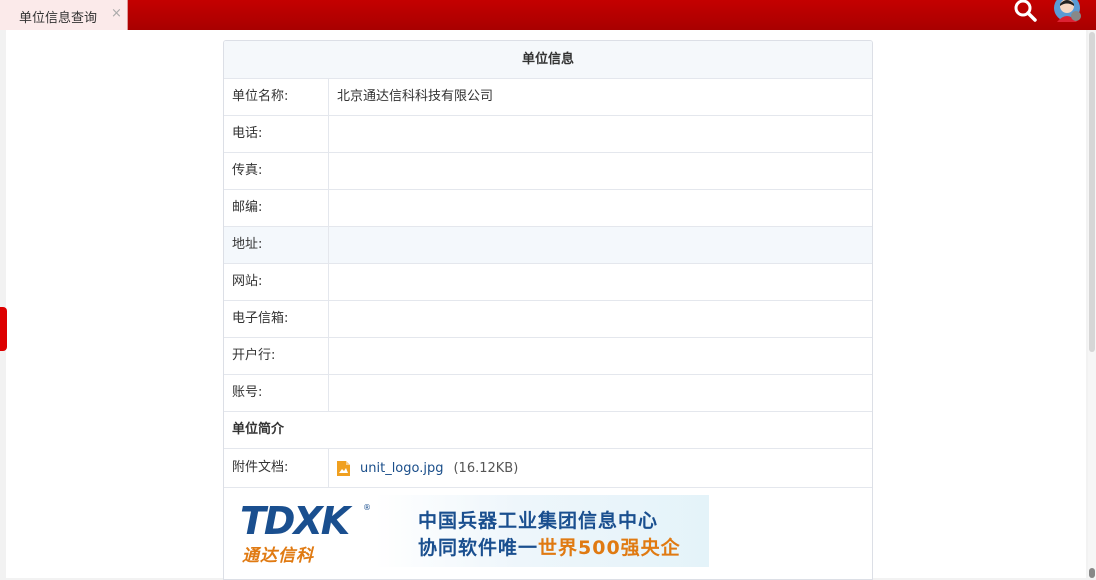 Image resolution: width=1096 pixels, height=580 pixels. I want to click on unit-logo-image: TDXK ® 通达信科 中国兵器工业集团信息中心 协同软件唯一世界500强央企, so click(470, 531).